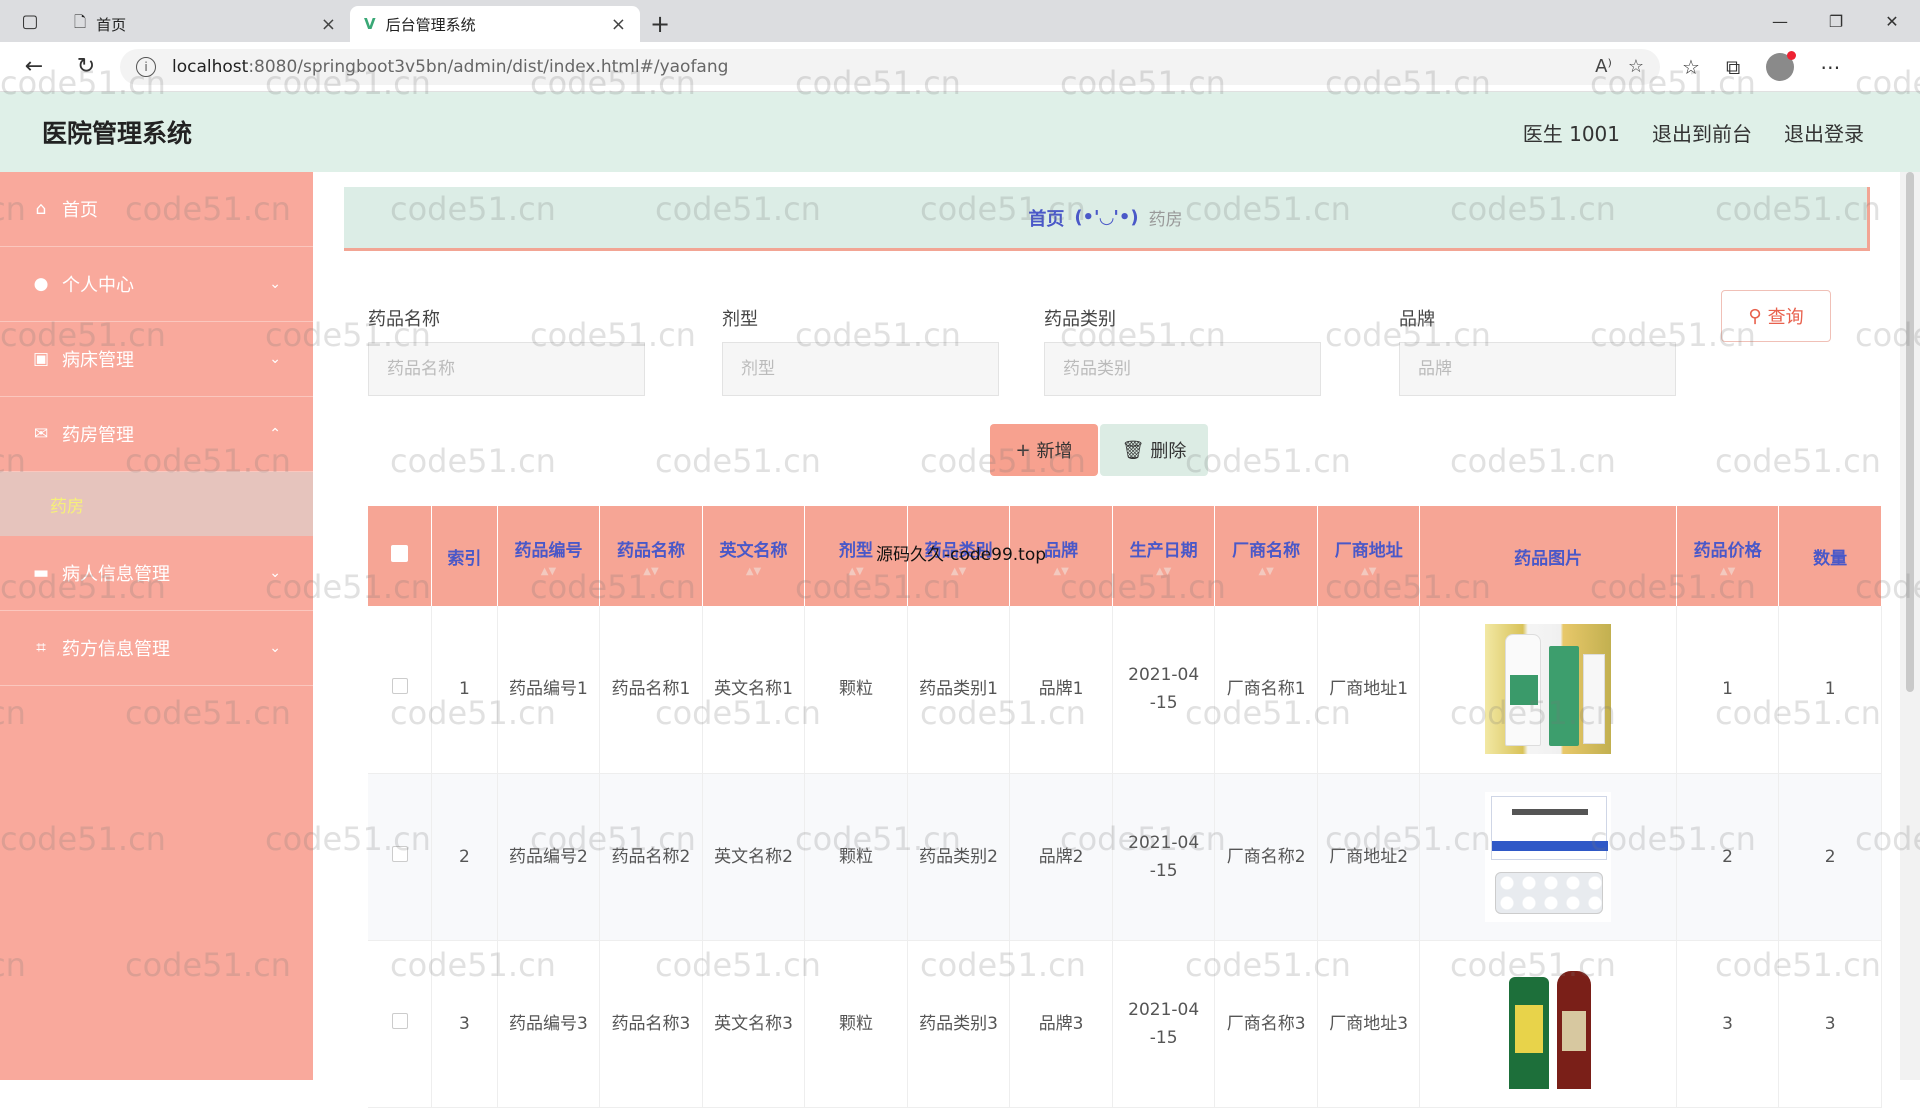 This screenshot has height=1108, width=1920. Describe the element at coordinates (1417, 319) in the screenshot. I see `filter-label-brand: 品牌` at that location.